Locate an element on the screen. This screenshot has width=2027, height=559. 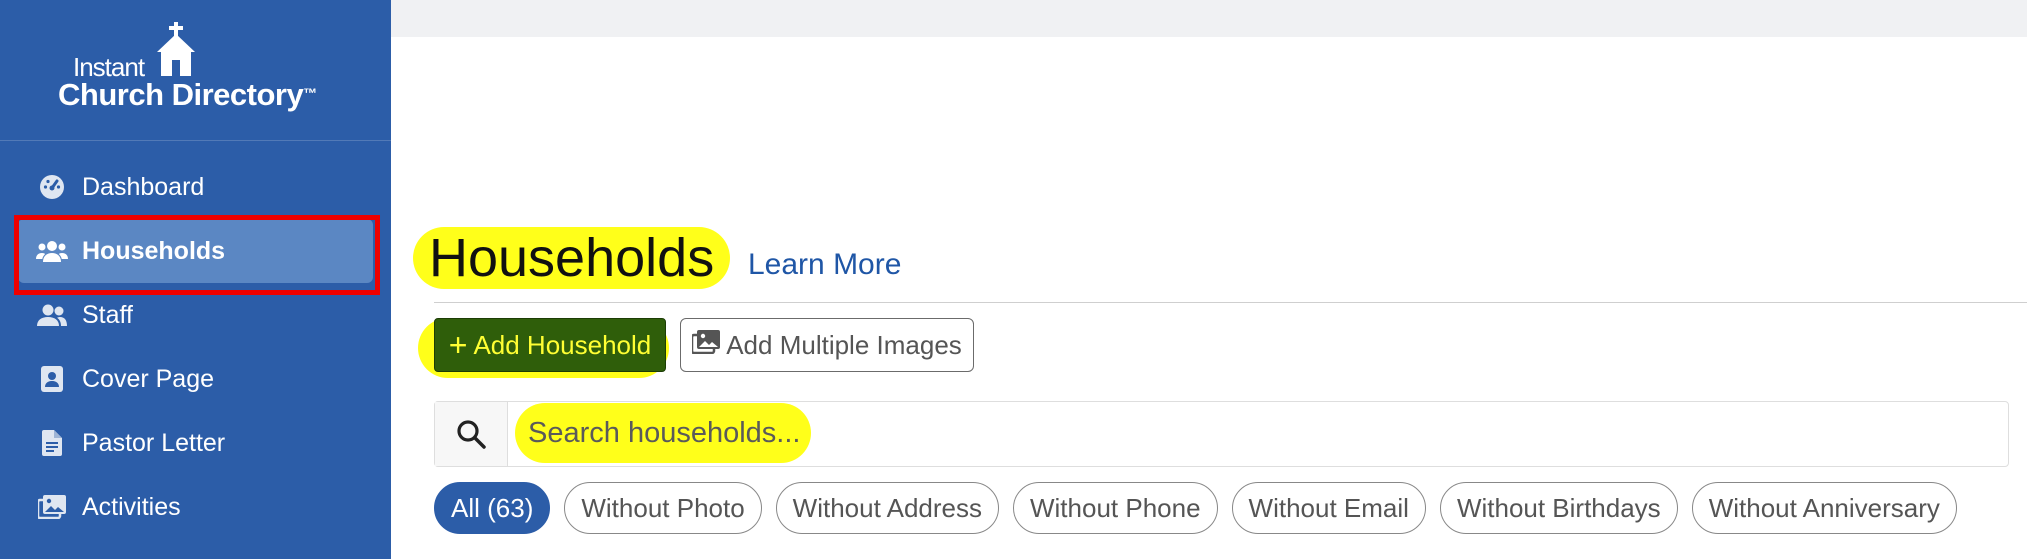
sidebar-item-cover-page: Cover Page is located at coordinates (195, 379).